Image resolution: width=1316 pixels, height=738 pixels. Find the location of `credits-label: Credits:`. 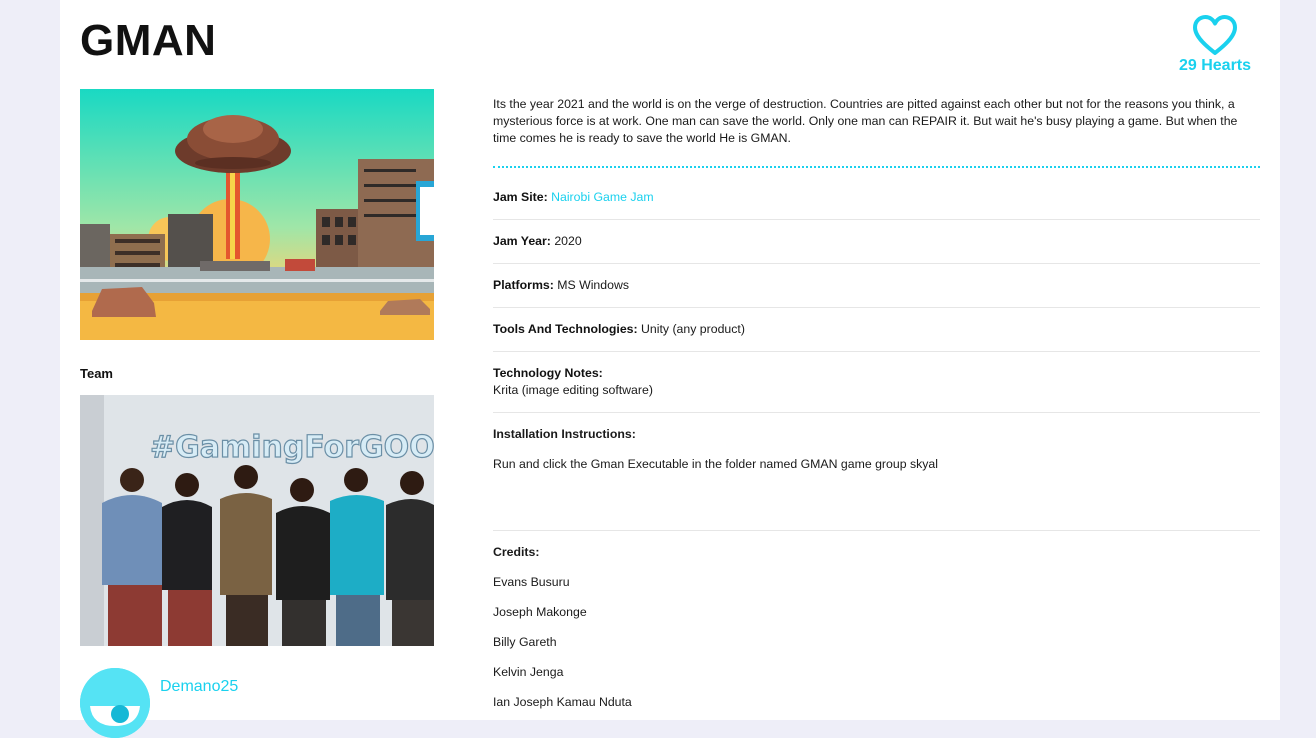

credits-label: Credits: is located at coordinates (516, 552).